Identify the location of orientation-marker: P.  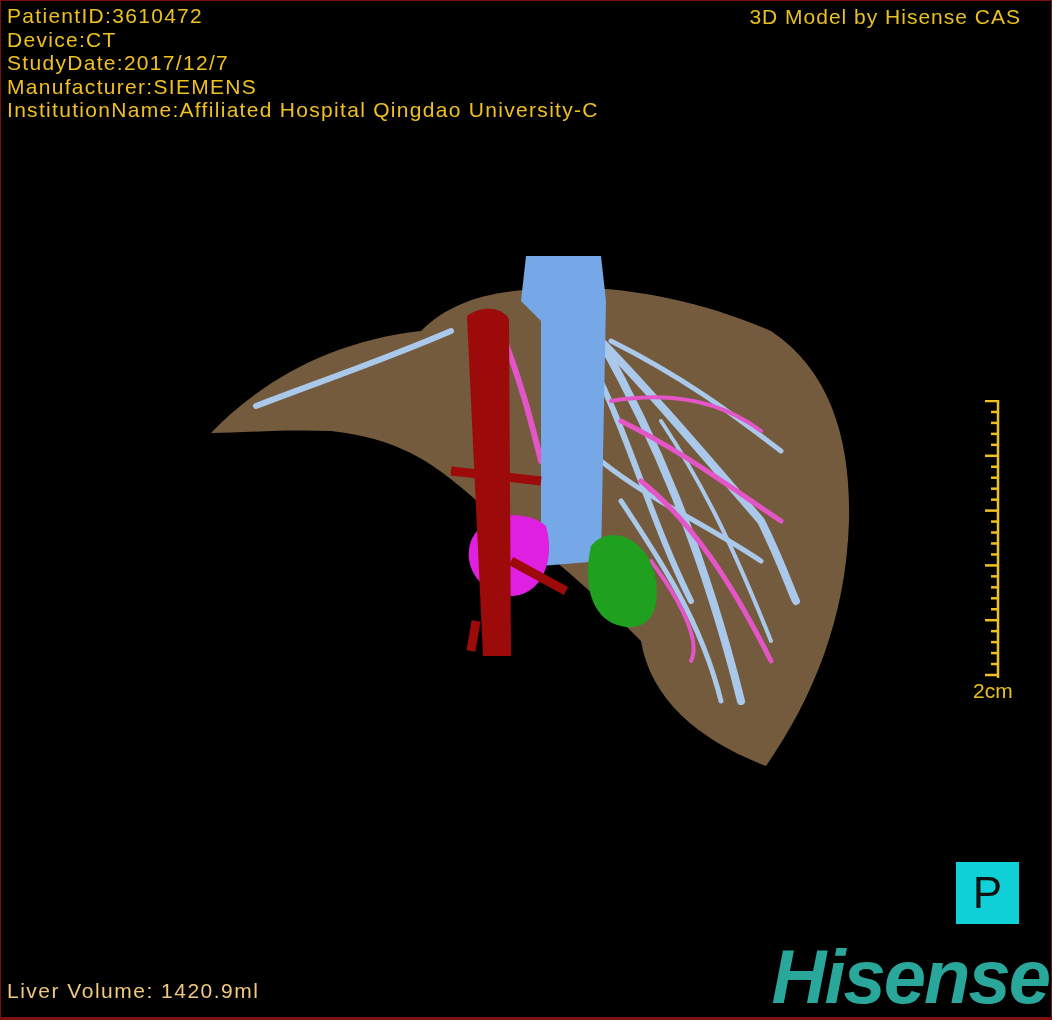
(987, 893).